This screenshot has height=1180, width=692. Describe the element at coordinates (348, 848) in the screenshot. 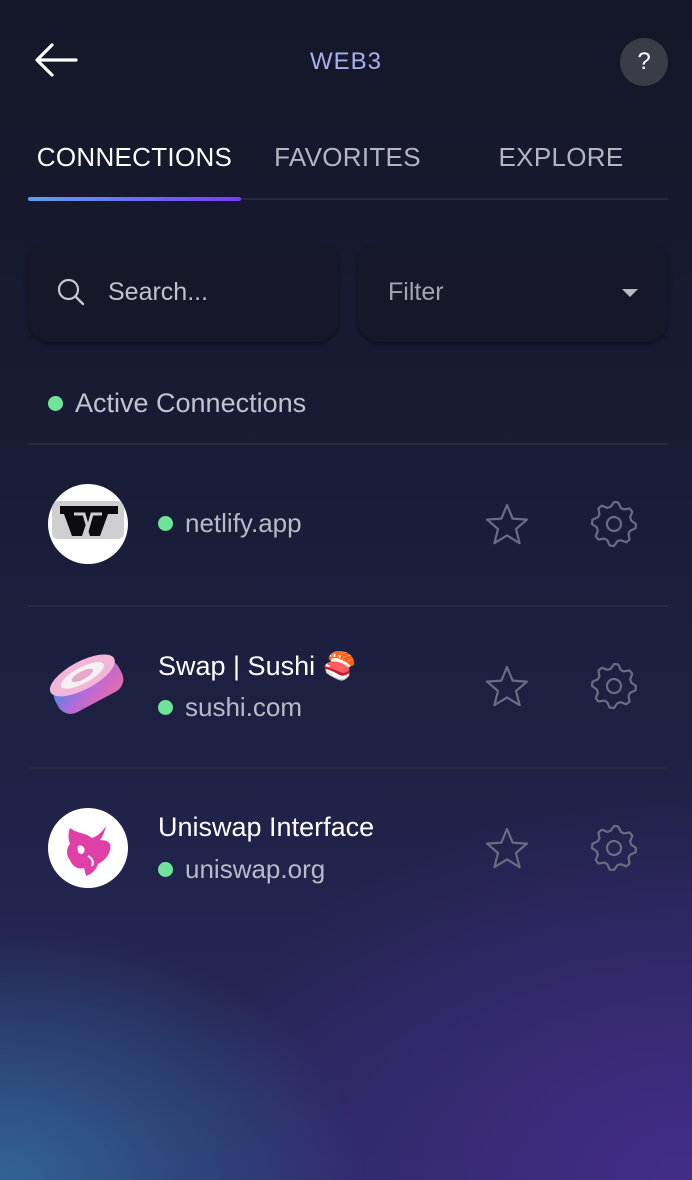

I see `connection-row: Uniswap Interface uniswap.org` at that location.